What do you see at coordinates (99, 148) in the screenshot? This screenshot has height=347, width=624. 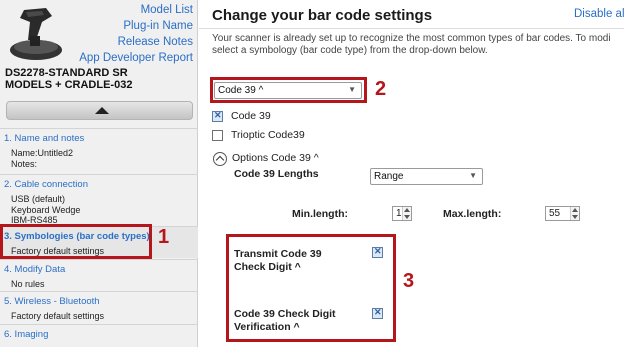 I see `step-name-and-notes: 1. Name and notes Name:Untitled2 Notes:` at bounding box center [99, 148].